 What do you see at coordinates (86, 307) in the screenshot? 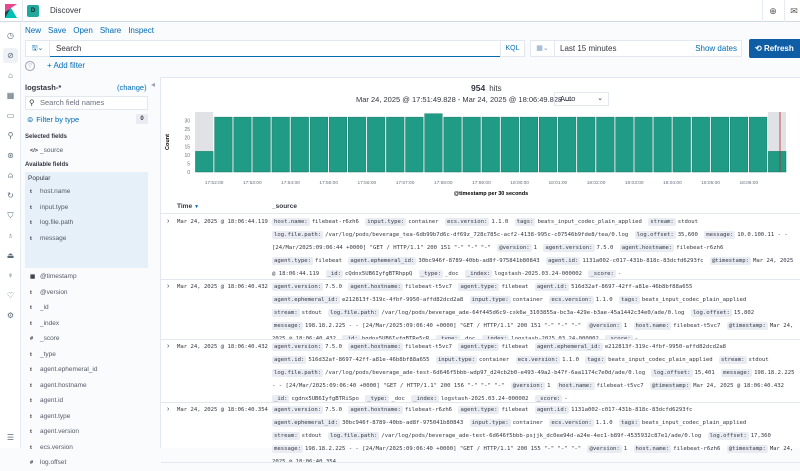
I see `field-item: t _id` at bounding box center [86, 307].